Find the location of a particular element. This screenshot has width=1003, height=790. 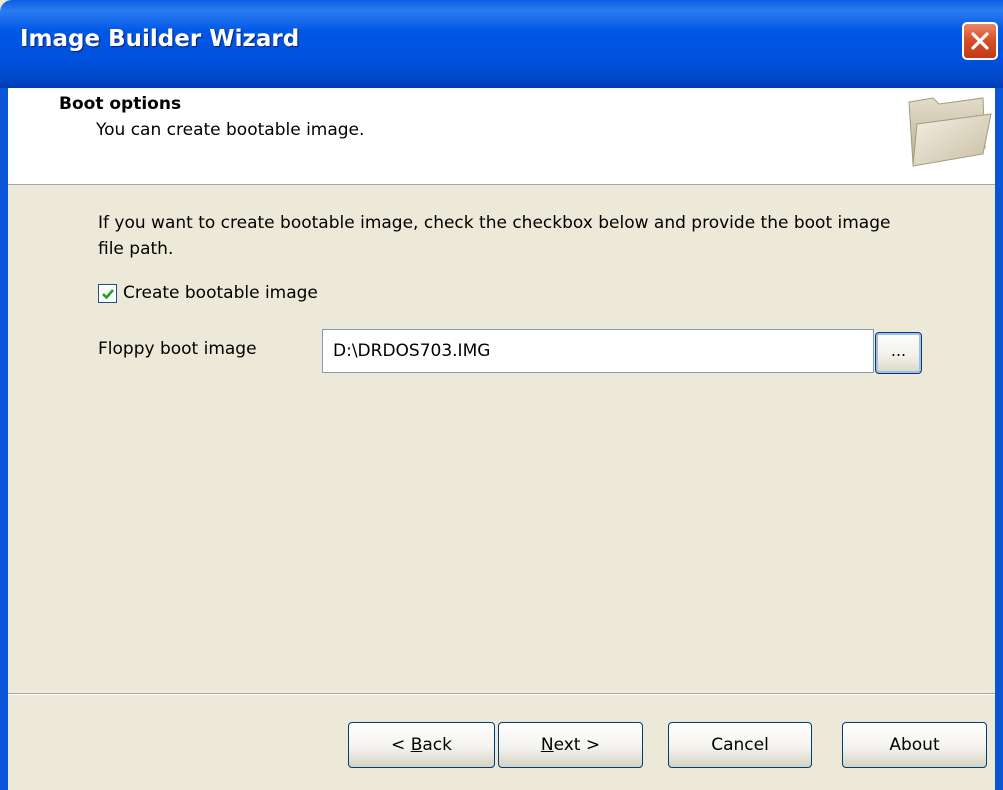

back-button: < Back is located at coordinates (421, 745).